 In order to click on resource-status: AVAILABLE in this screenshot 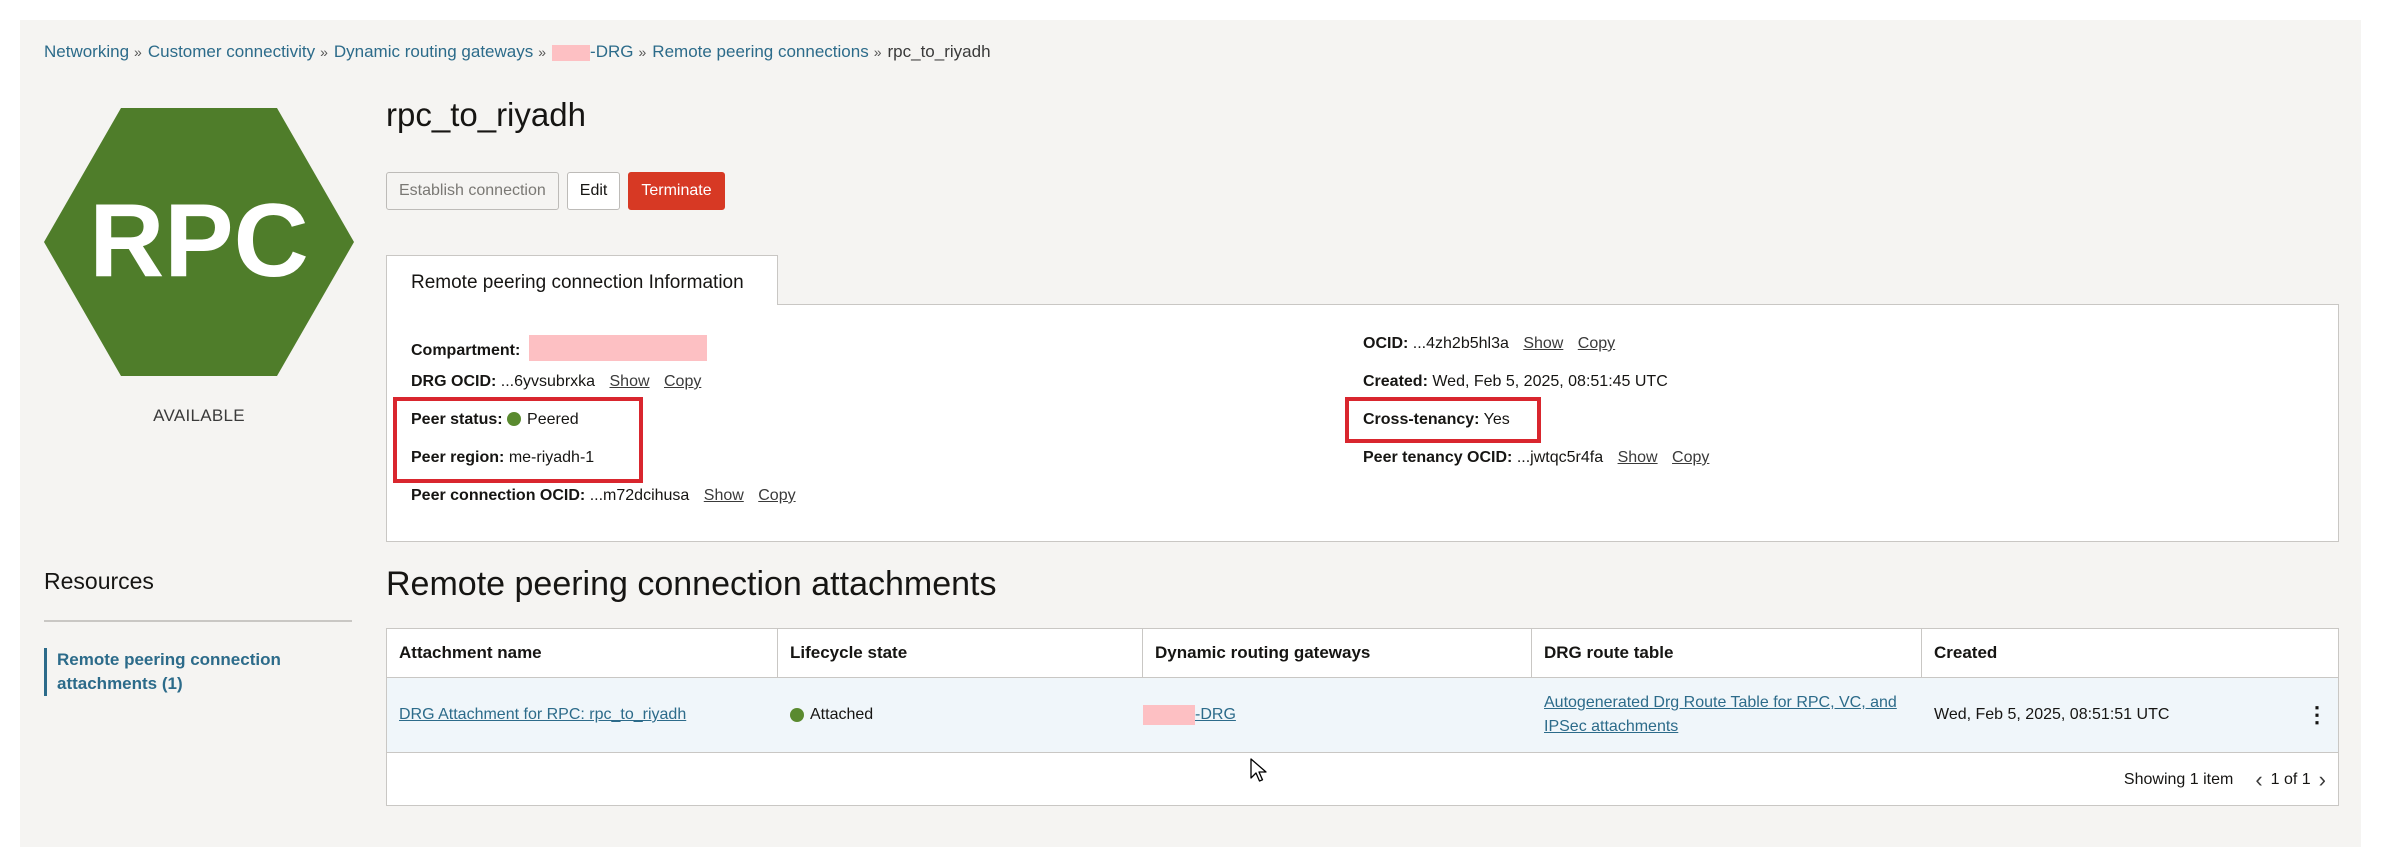, I will do `click(199, 415)`.